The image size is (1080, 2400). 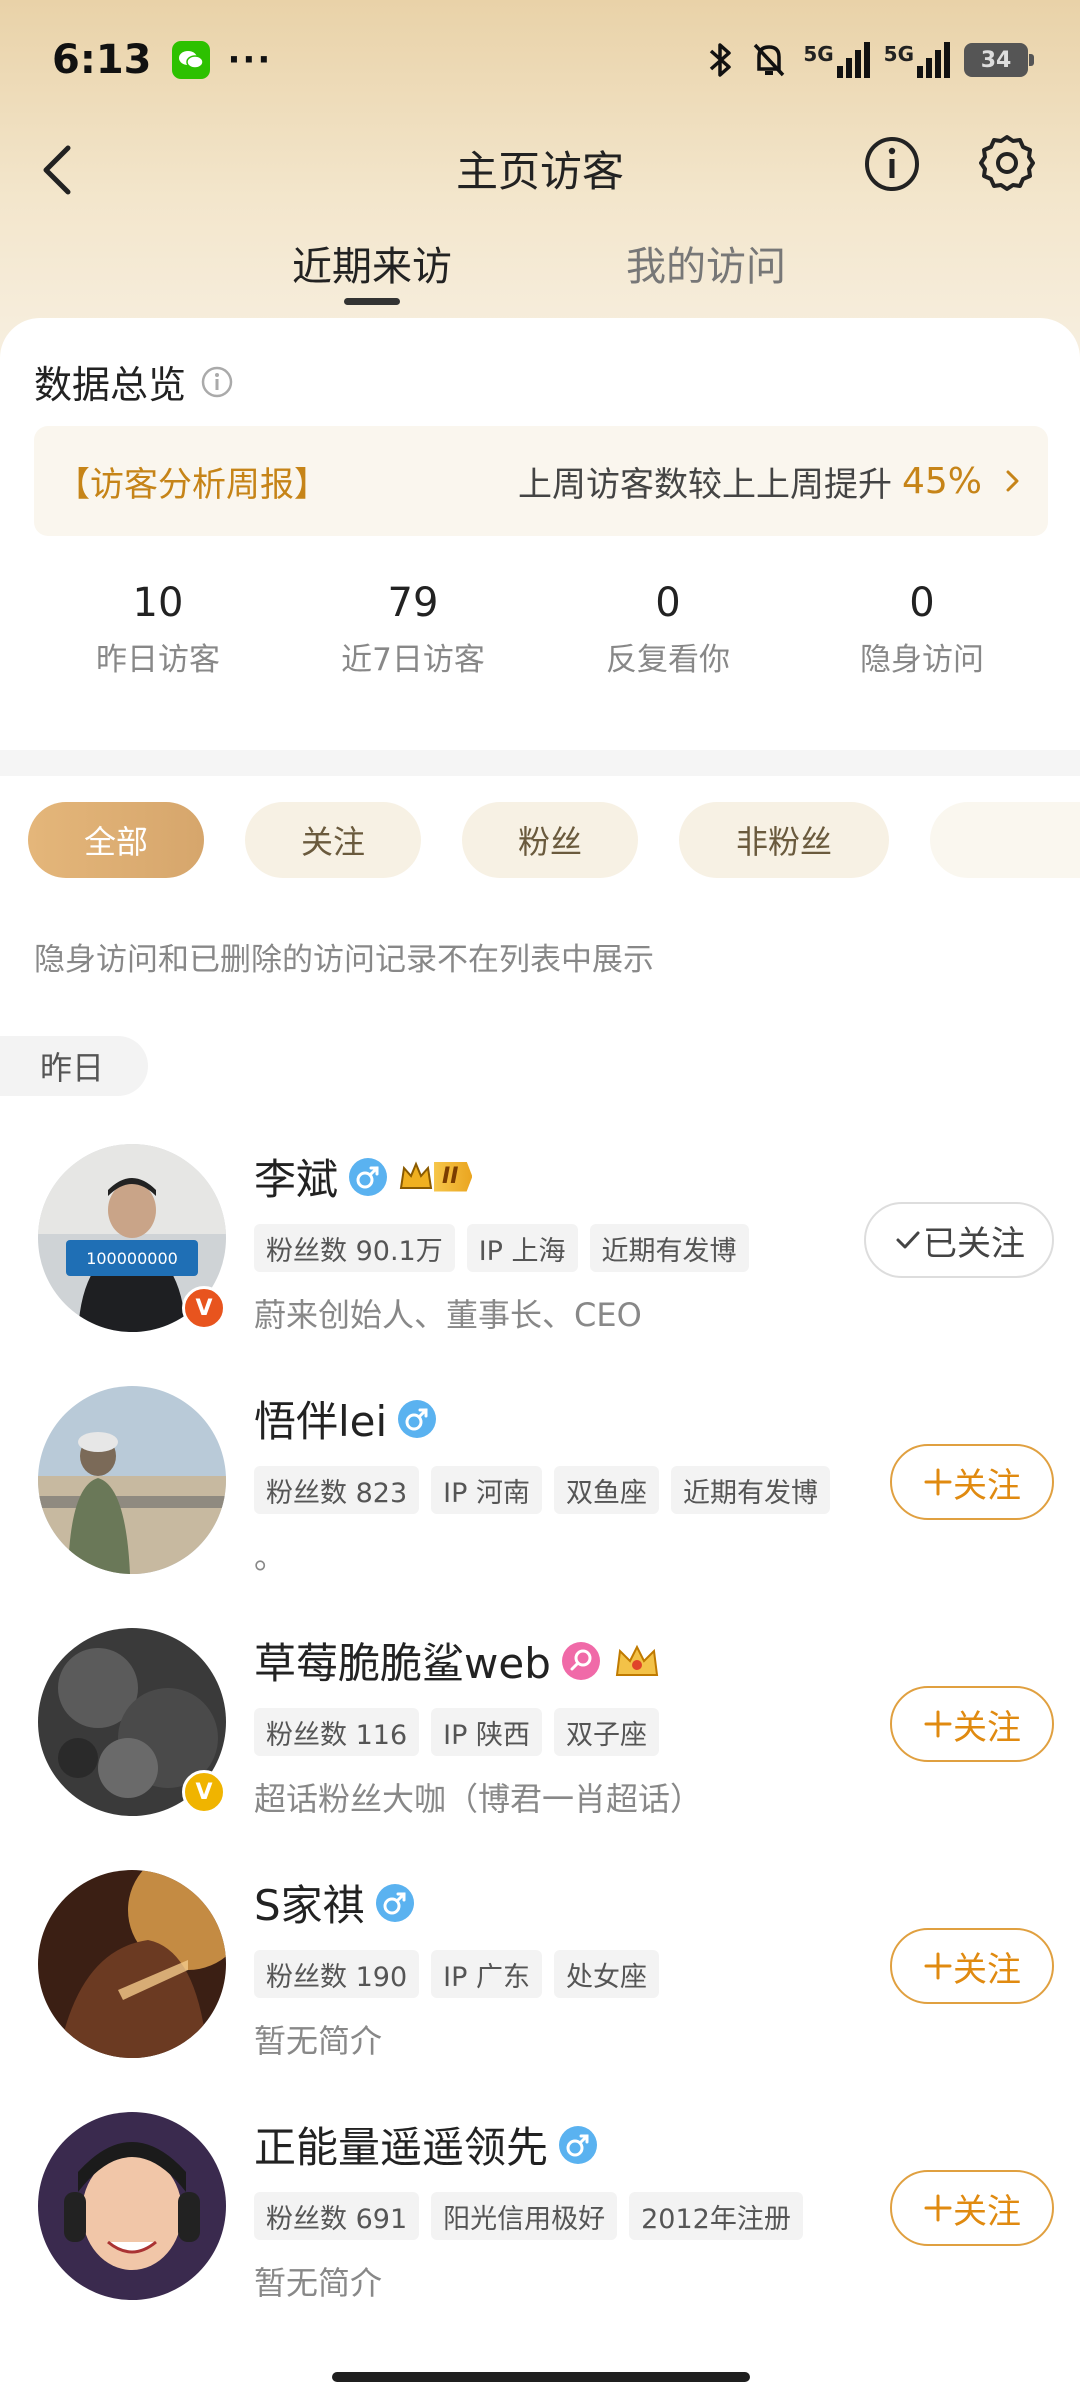 What do you see at coordinates (401, 2144) in the screenshot?
I see `user-name: 正能量遥遥领先` at bounding box center [401, 2144].